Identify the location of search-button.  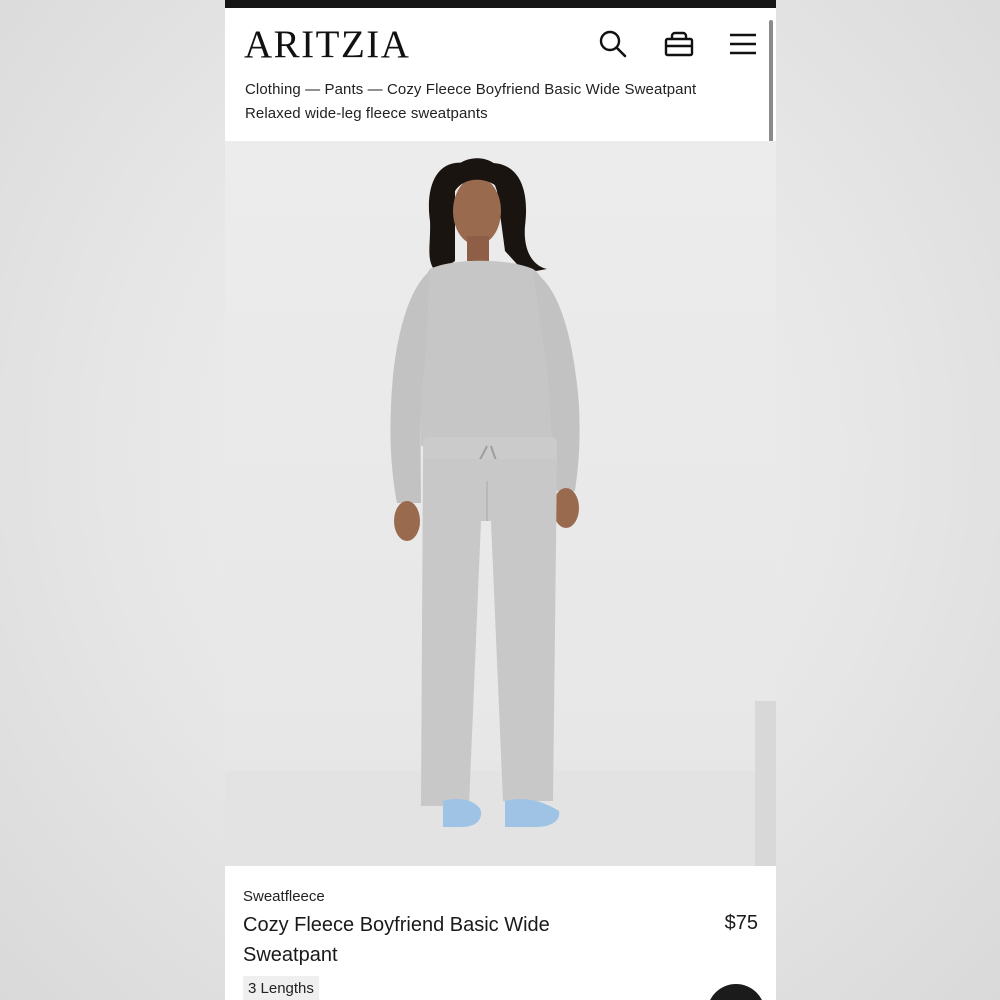
(613, 44).